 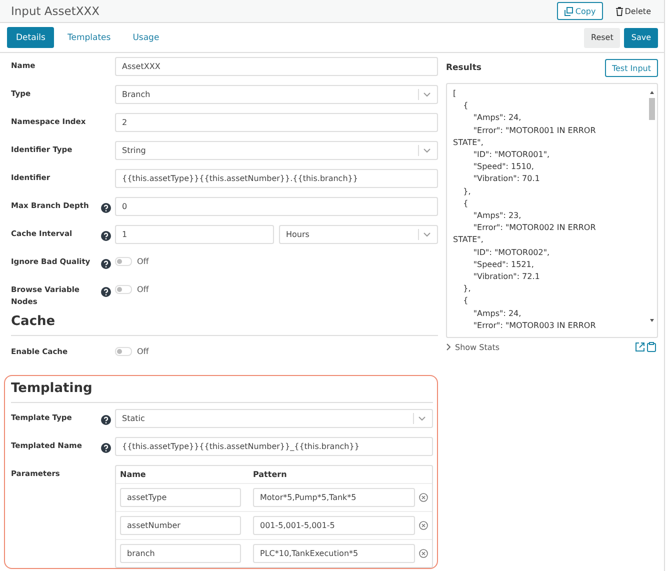 What do you see at coordinates (52, 389) in the screenshot?
I see `section-heading: Templating` at bounding box center [52, 389].